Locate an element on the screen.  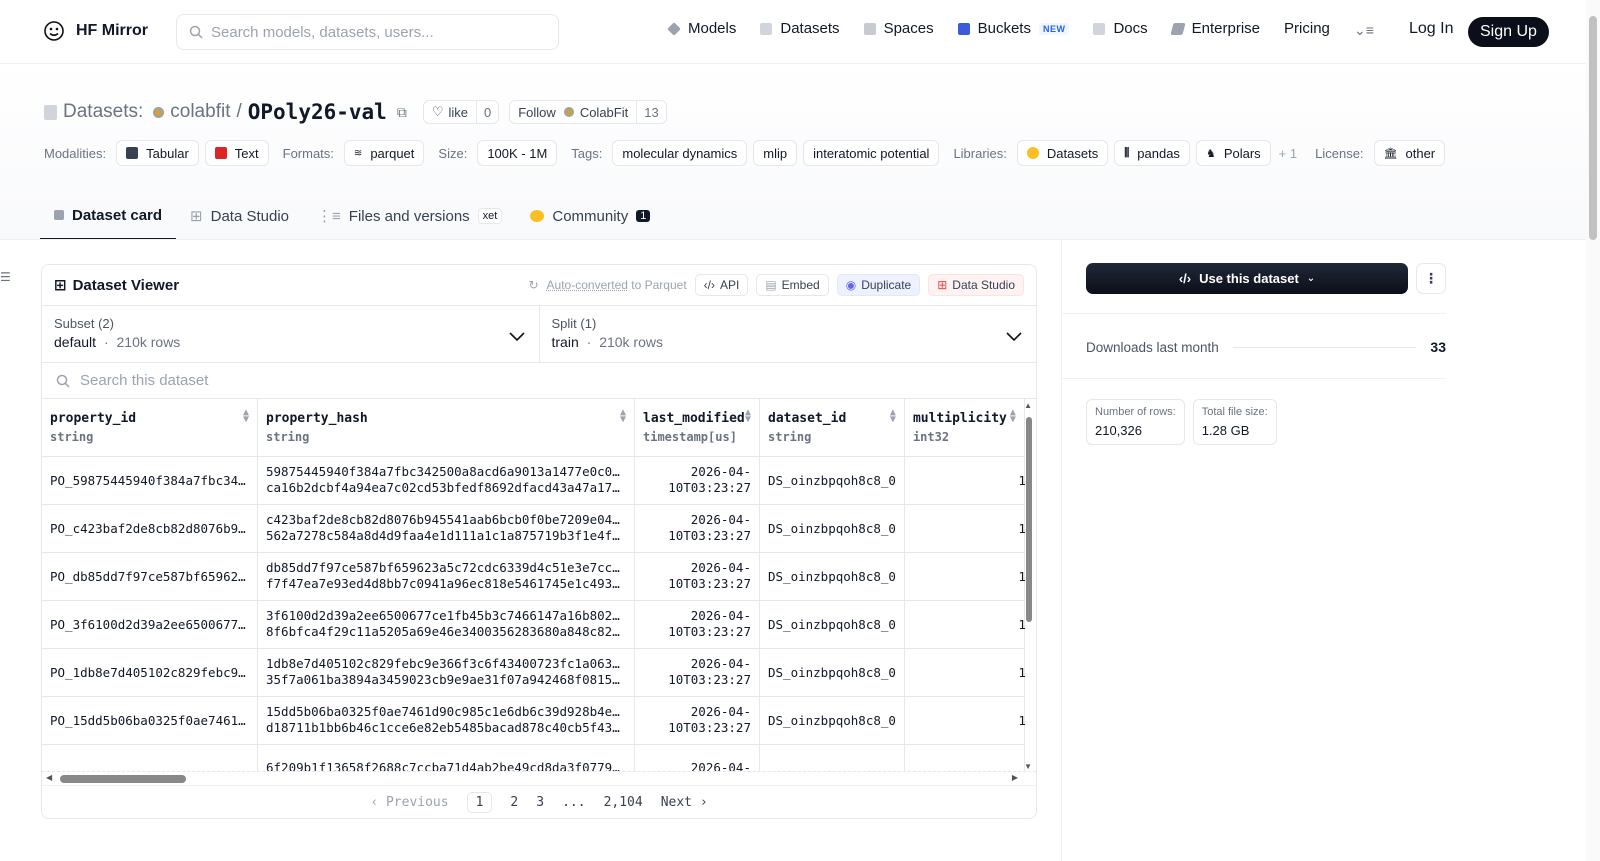
scroll-right-icon: ▶ is located at coordinates (1015, 777).